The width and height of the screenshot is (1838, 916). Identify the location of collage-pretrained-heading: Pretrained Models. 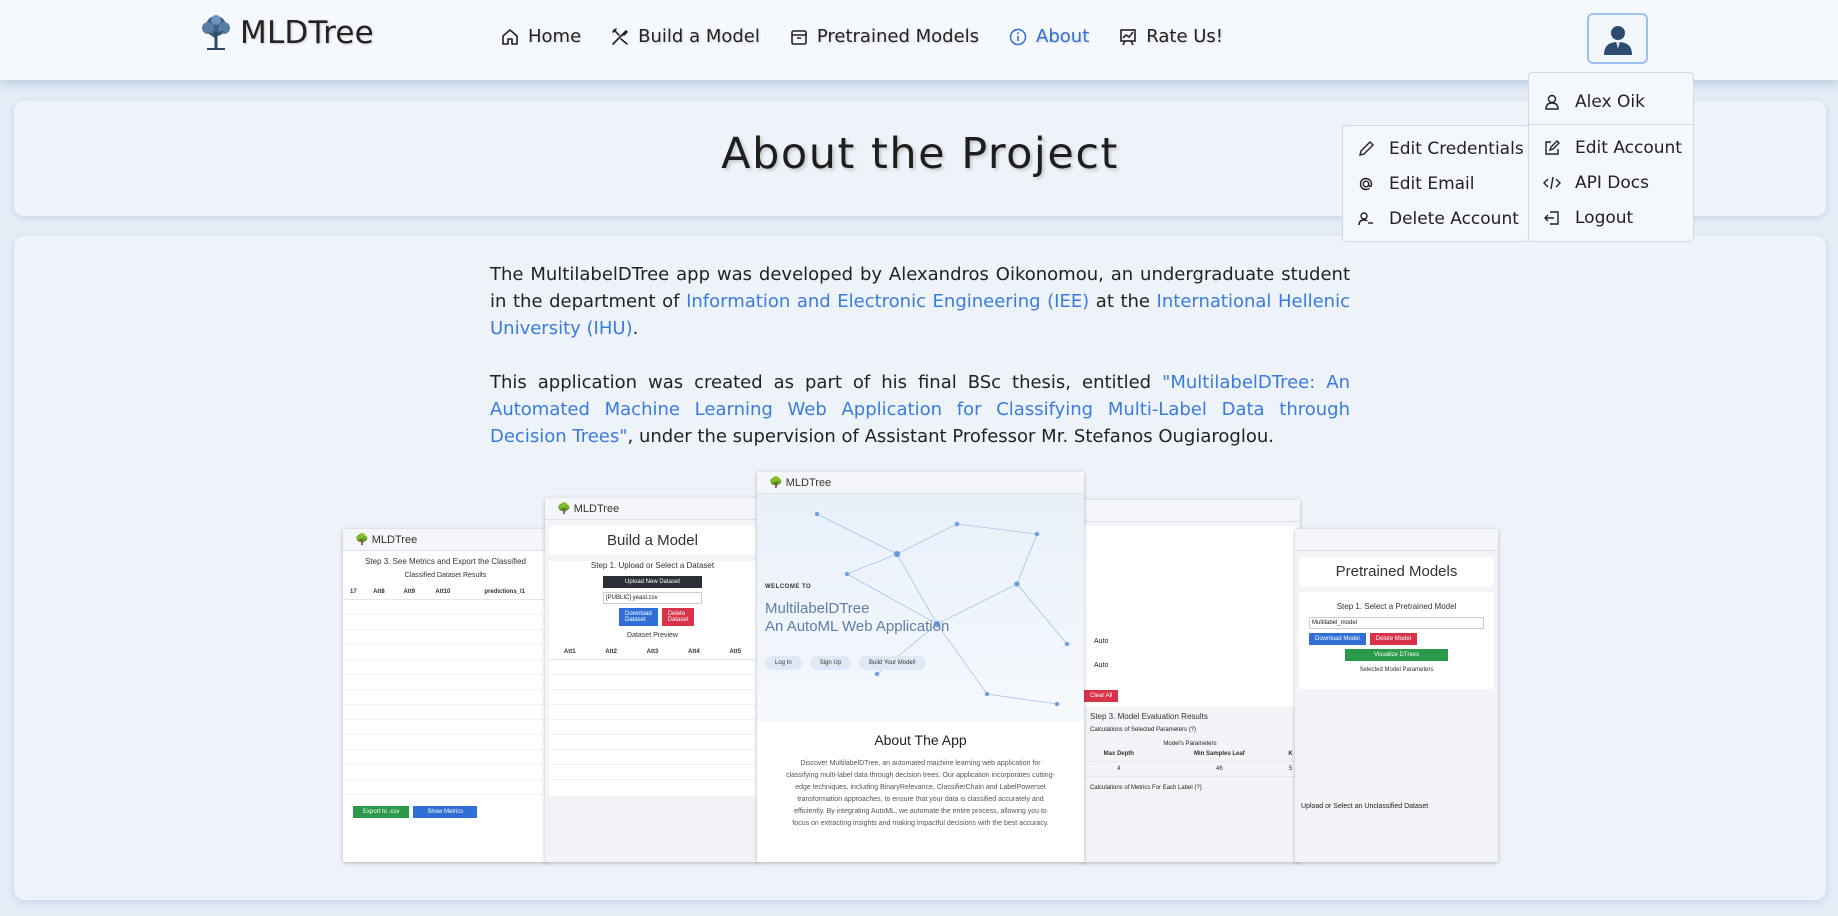
(1396, 571).